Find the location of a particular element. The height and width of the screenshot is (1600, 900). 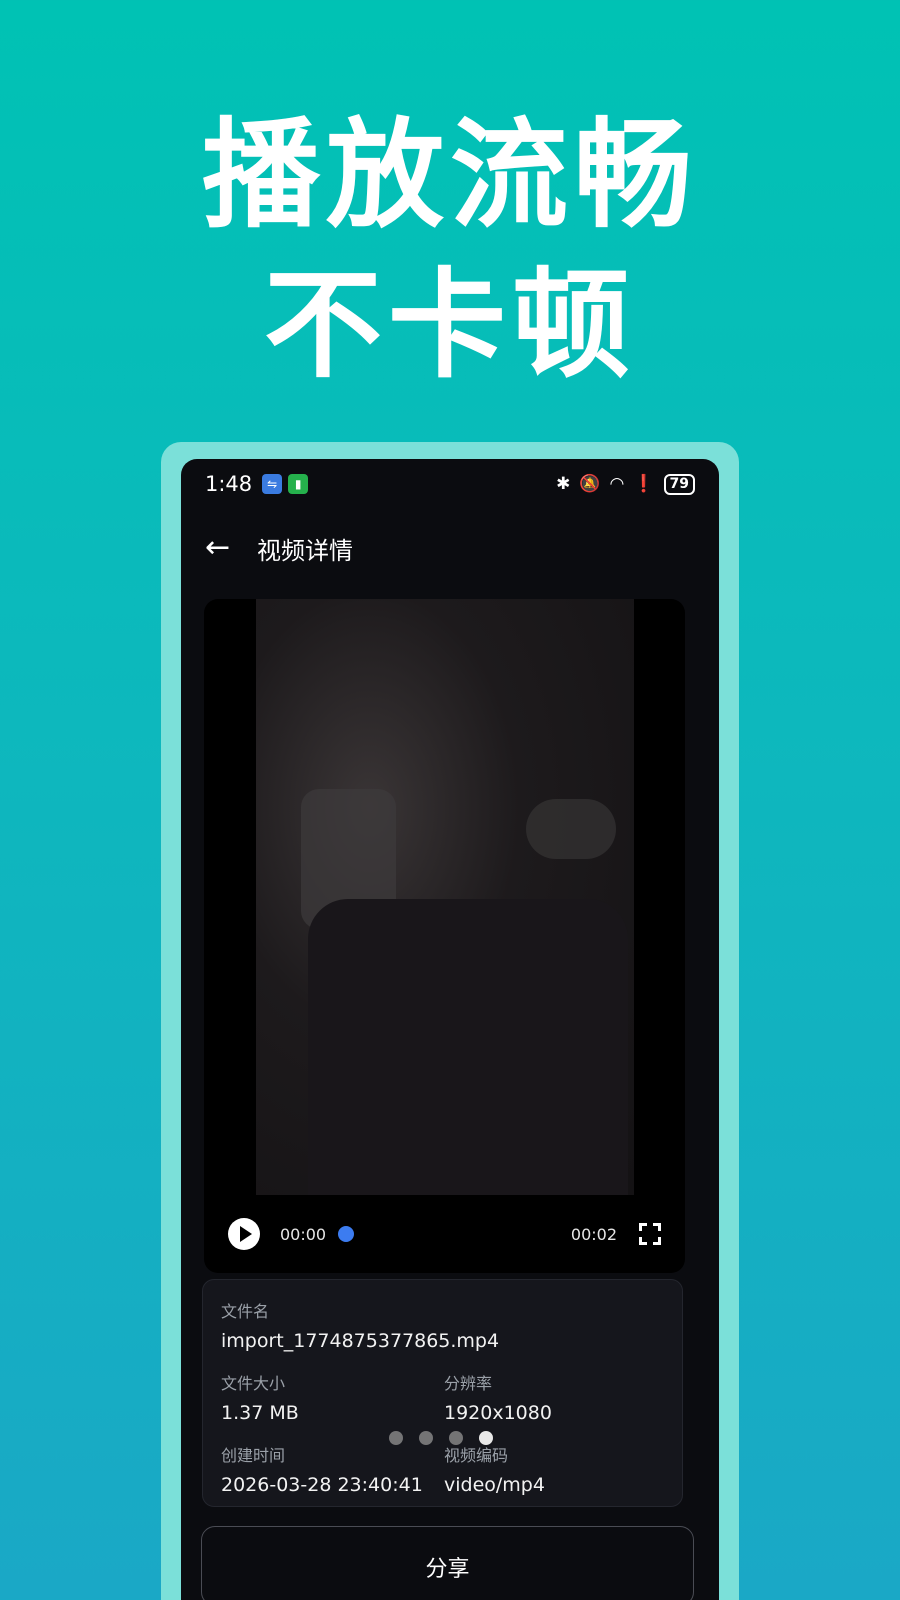

play-icon is located at coordinates (245, 1234).